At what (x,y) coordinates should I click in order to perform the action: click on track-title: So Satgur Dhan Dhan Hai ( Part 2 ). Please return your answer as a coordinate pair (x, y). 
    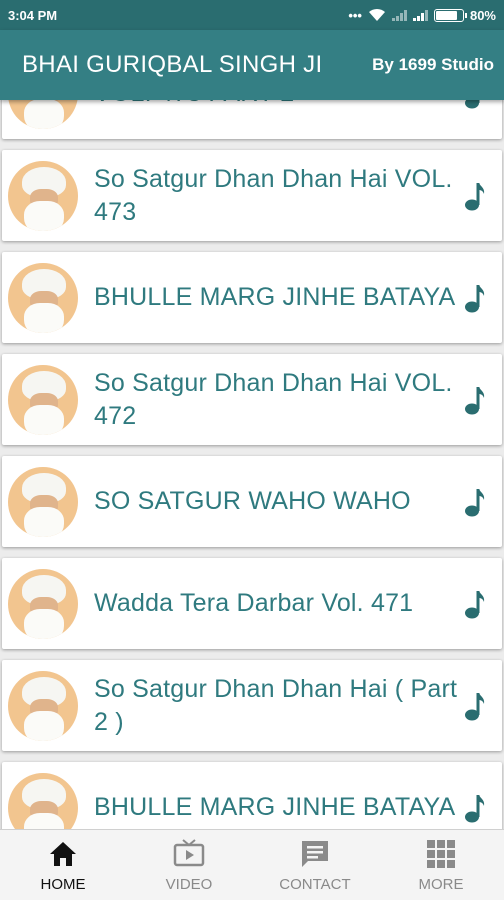
    Looking at the image, I should click on (276, 705).